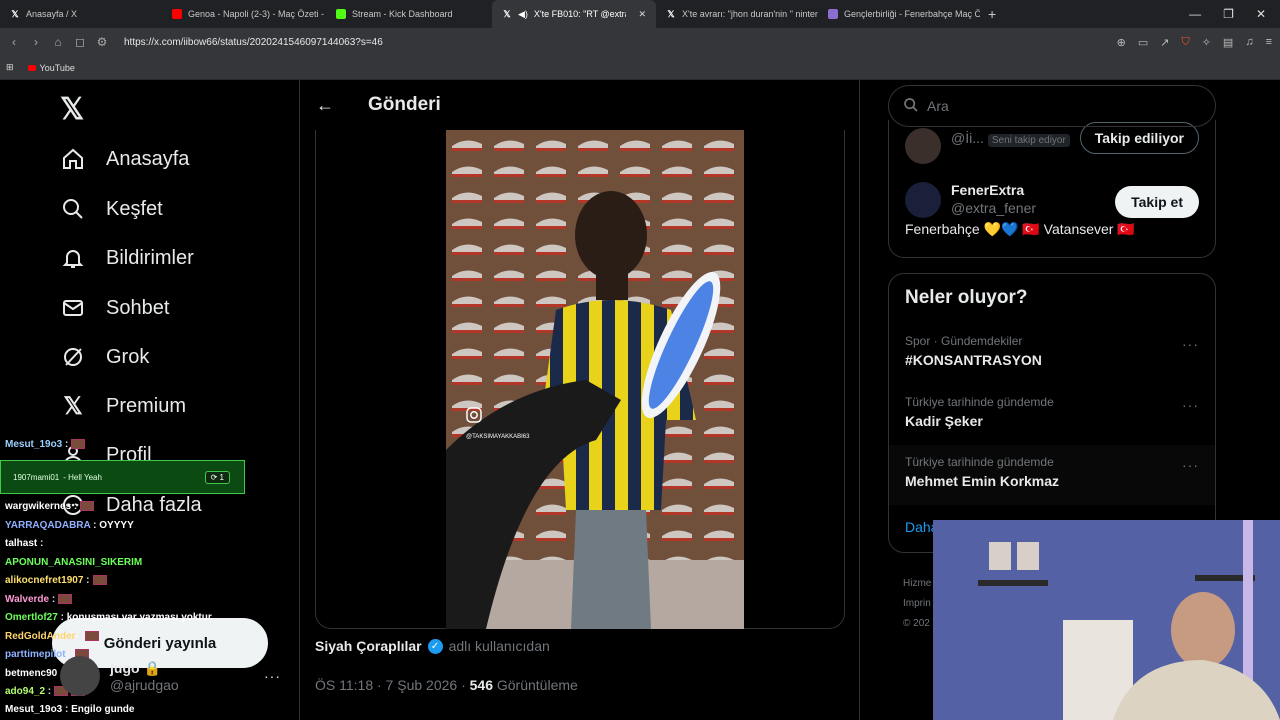  What do you see at coordinates (244, 14) in the screenshot?
I see `browser-tab: Genoa - Napoli (2-3) - Maç Özeti - S` at bounding box center [244, 14].